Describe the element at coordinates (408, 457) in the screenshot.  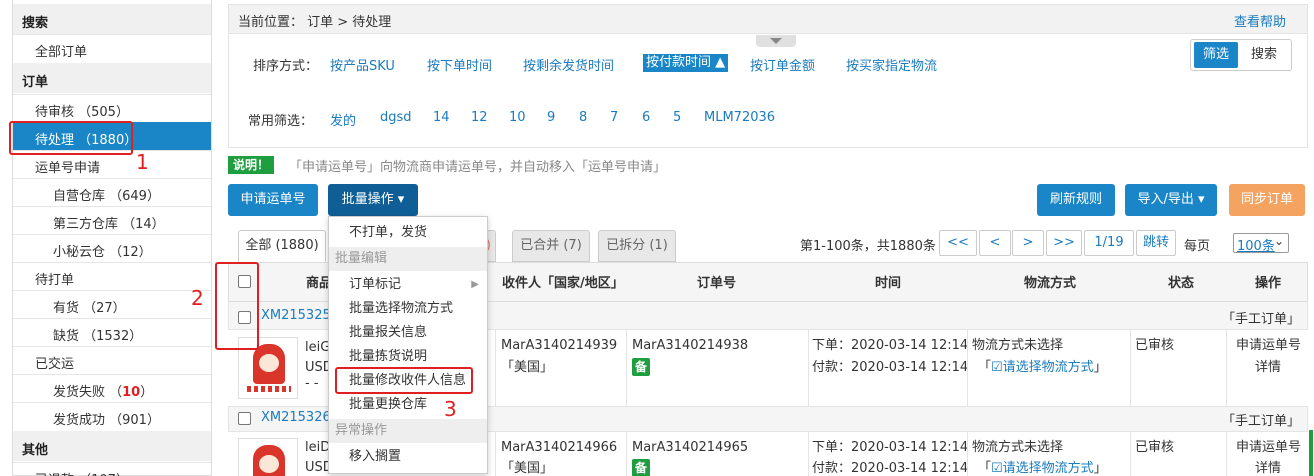
I see `menu-item-move-shelve: 移入搁置` at that location.